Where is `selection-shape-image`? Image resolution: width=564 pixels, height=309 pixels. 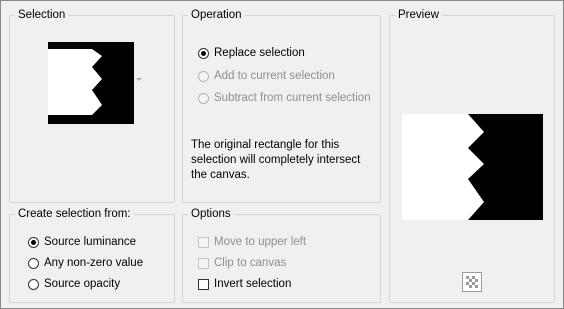 selection-shape-image is located at coordinates (91, 83).